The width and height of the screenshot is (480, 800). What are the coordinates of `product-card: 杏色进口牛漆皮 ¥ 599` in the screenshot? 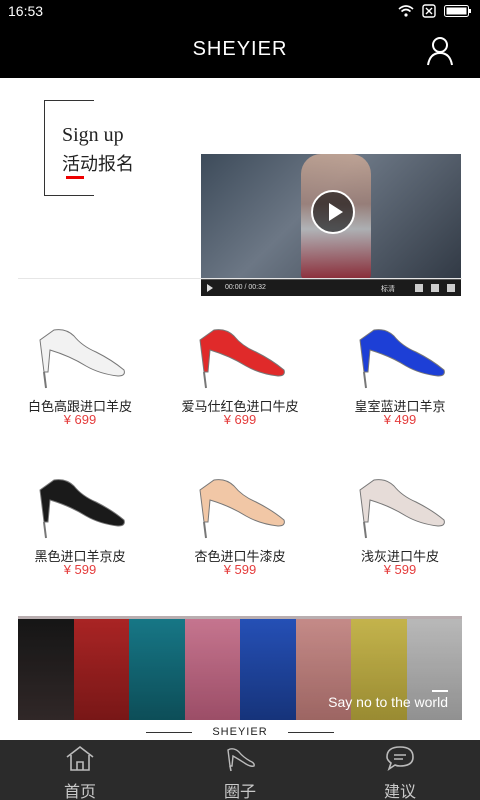 It's located at (240, 520).